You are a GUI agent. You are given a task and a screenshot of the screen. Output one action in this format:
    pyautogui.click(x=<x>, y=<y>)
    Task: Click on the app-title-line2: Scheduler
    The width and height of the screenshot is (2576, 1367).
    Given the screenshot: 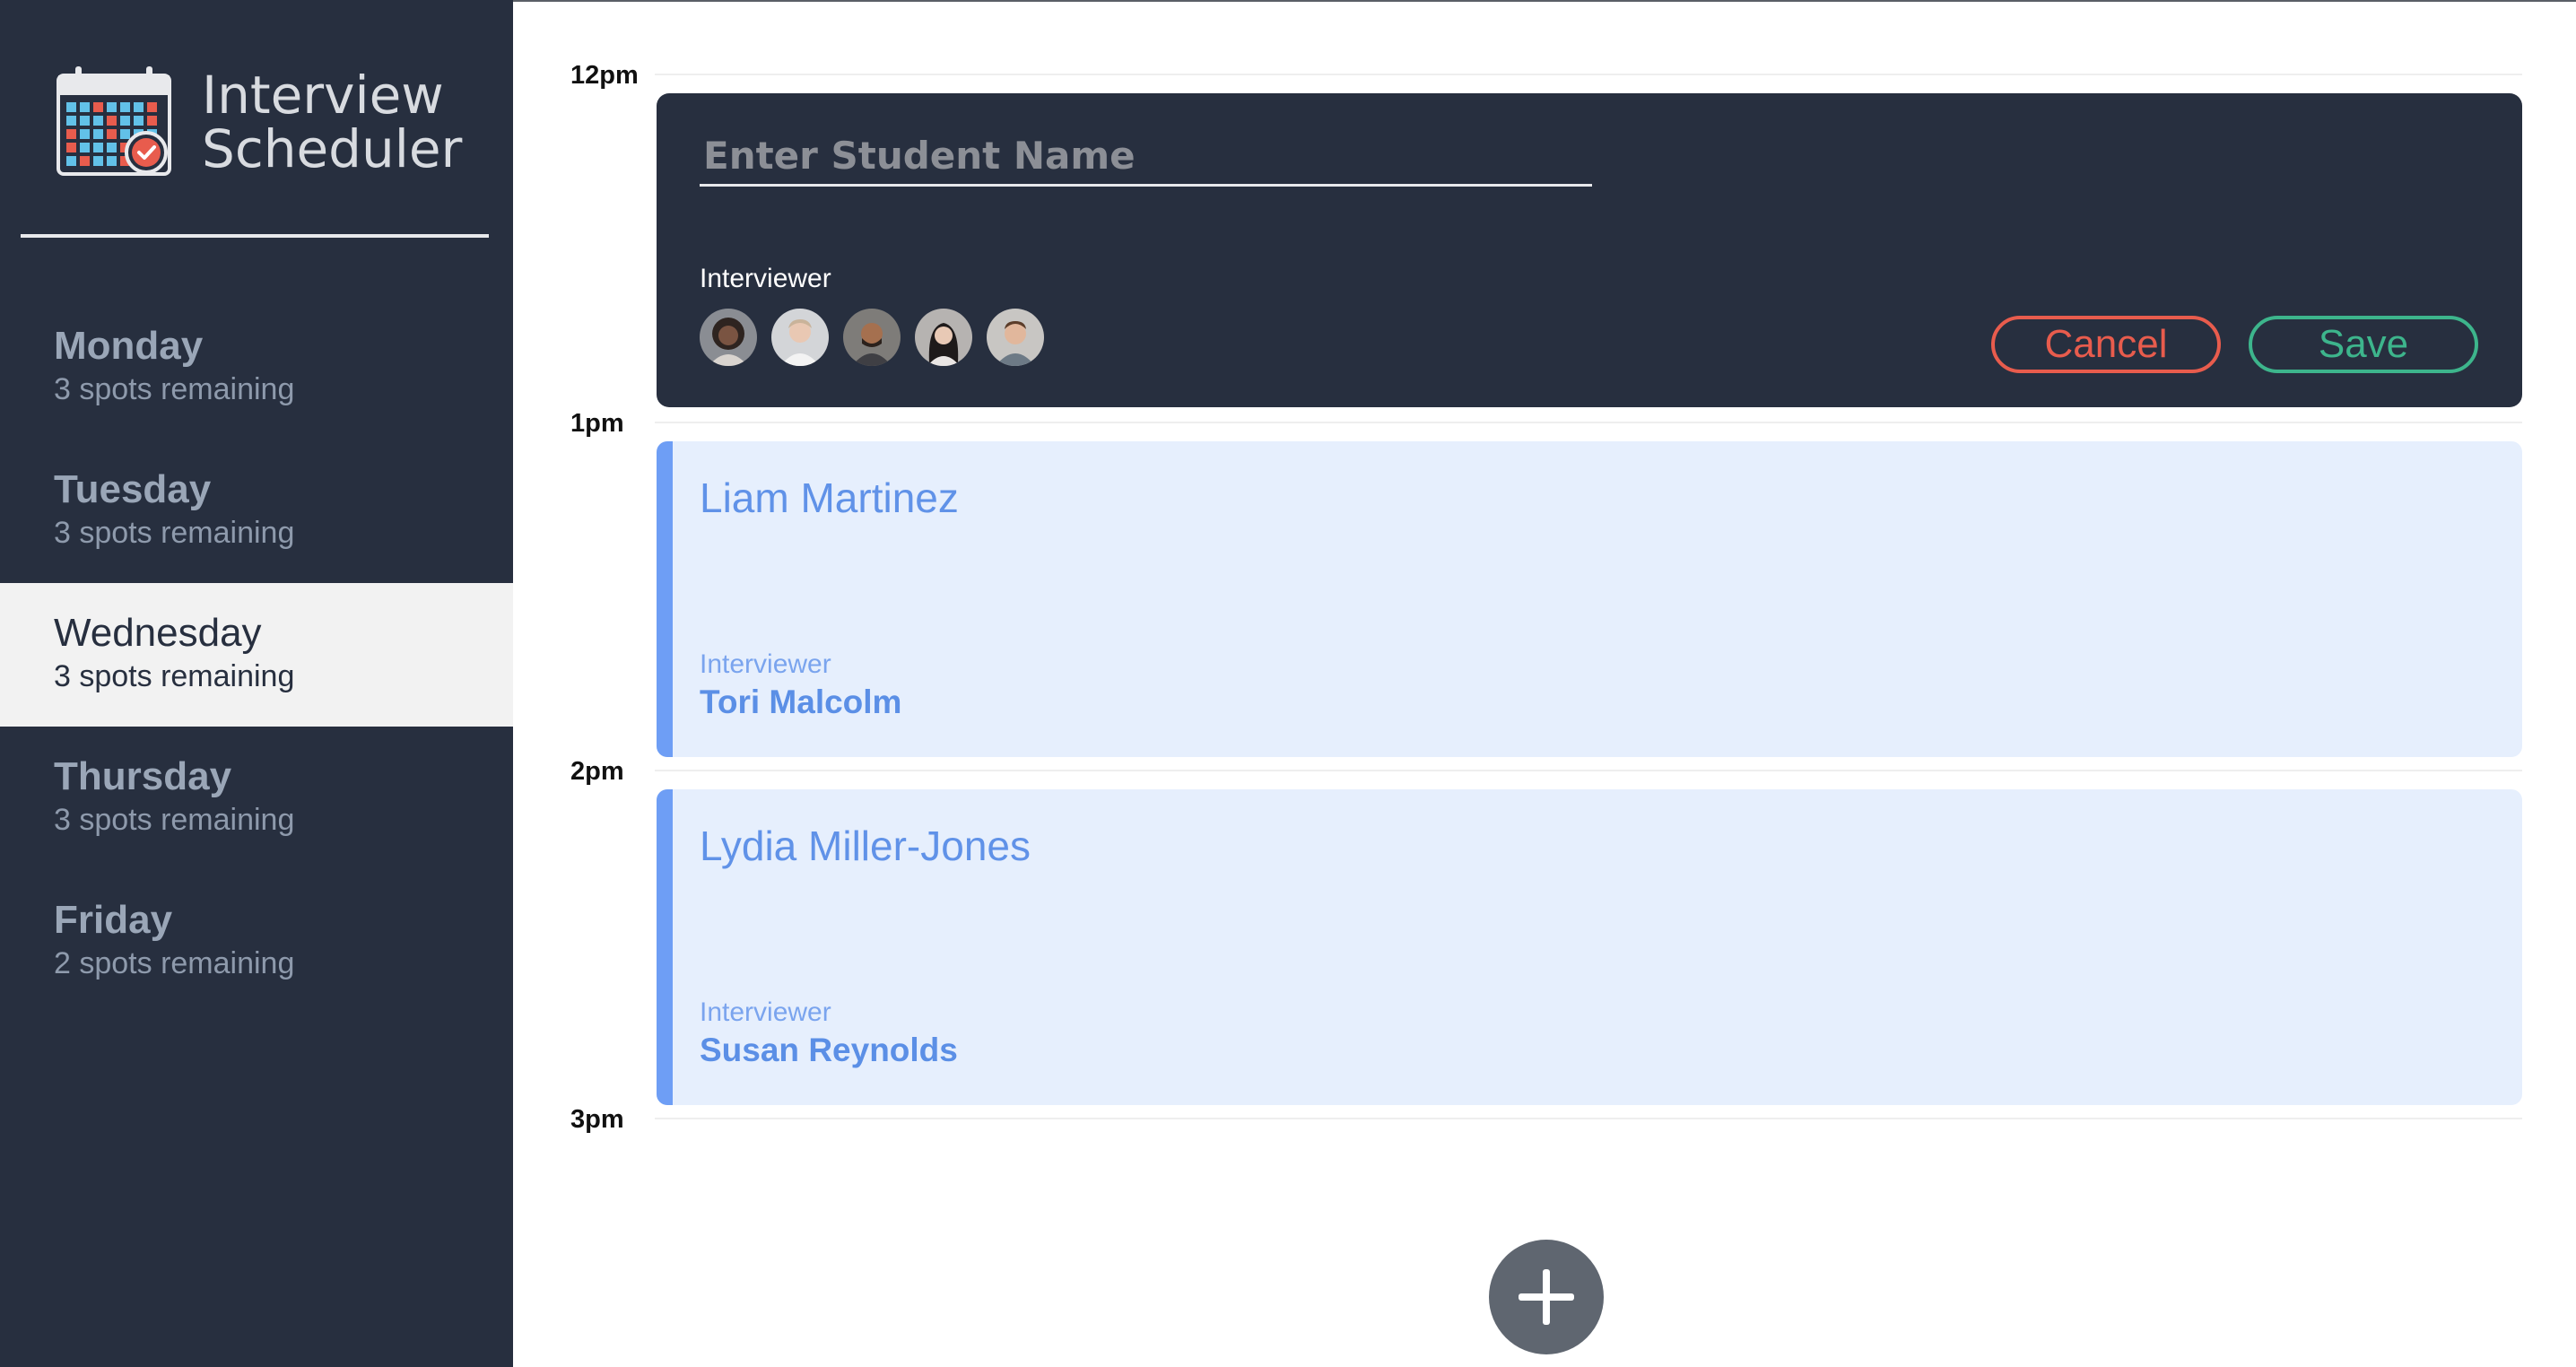 What is the action you would take?
    pyautogui.click(x=332, y=149)
    